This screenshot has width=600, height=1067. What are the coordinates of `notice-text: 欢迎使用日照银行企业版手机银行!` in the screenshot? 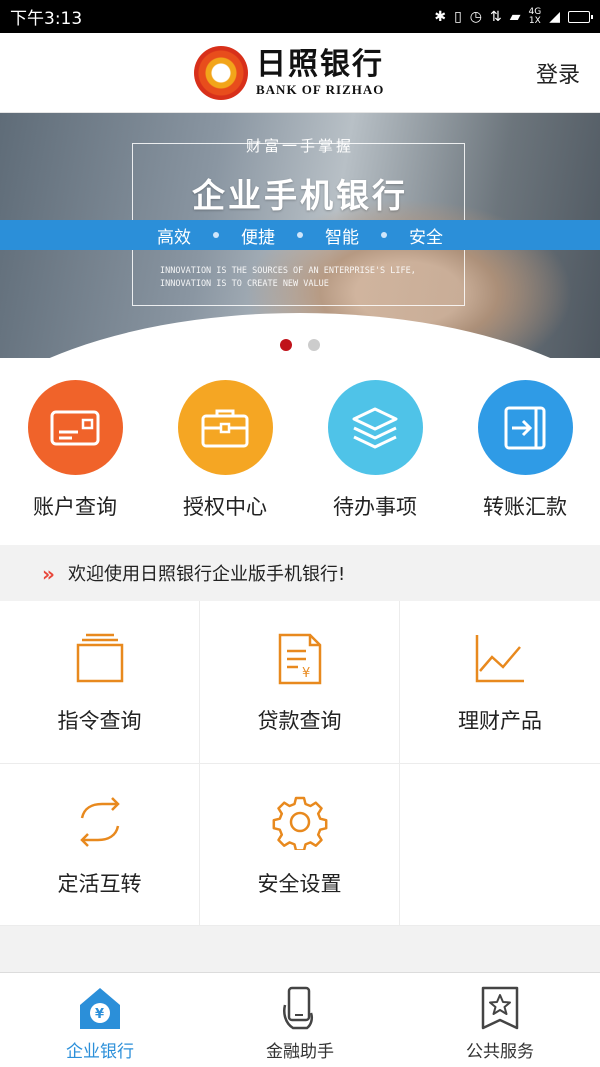 It's located at (207, 574).